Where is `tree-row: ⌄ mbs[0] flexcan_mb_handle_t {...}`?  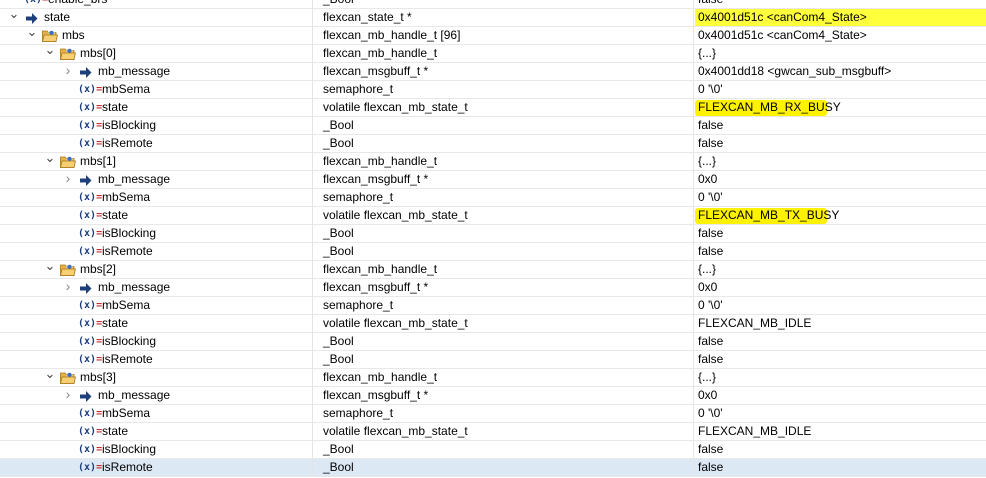 tree-row: ⌄ mbs[0] flexcan_mb_handle_t {...} is located at coordinates (493, 54).